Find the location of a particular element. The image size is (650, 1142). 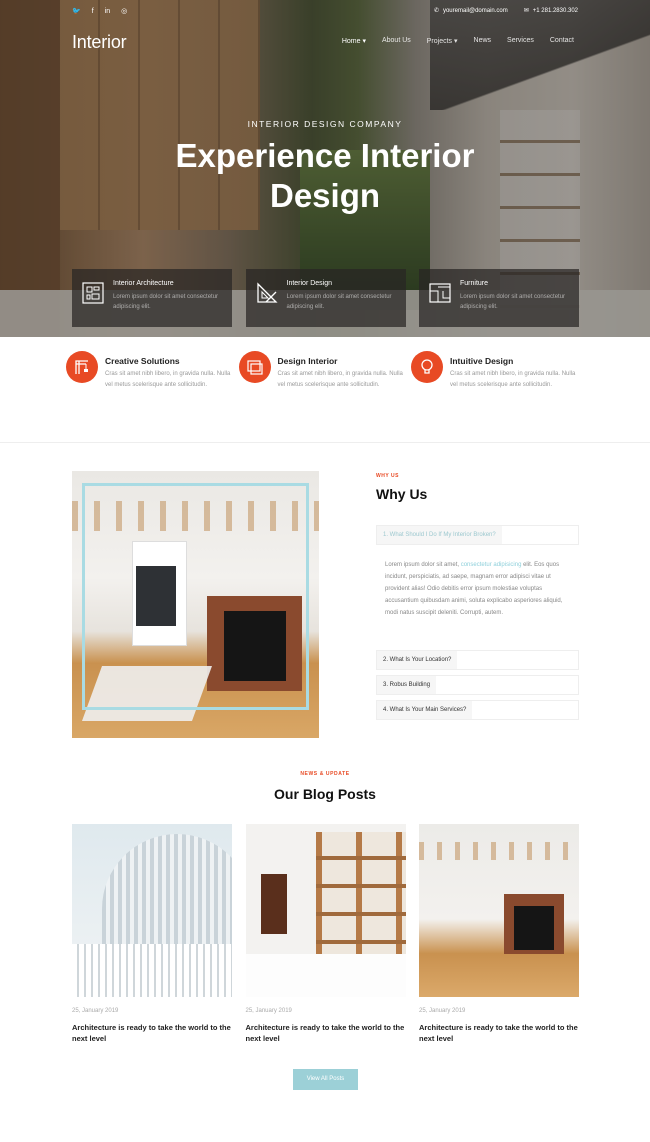

accordion-item-3: 3. Robus Building is located at coordinates (477, 685).